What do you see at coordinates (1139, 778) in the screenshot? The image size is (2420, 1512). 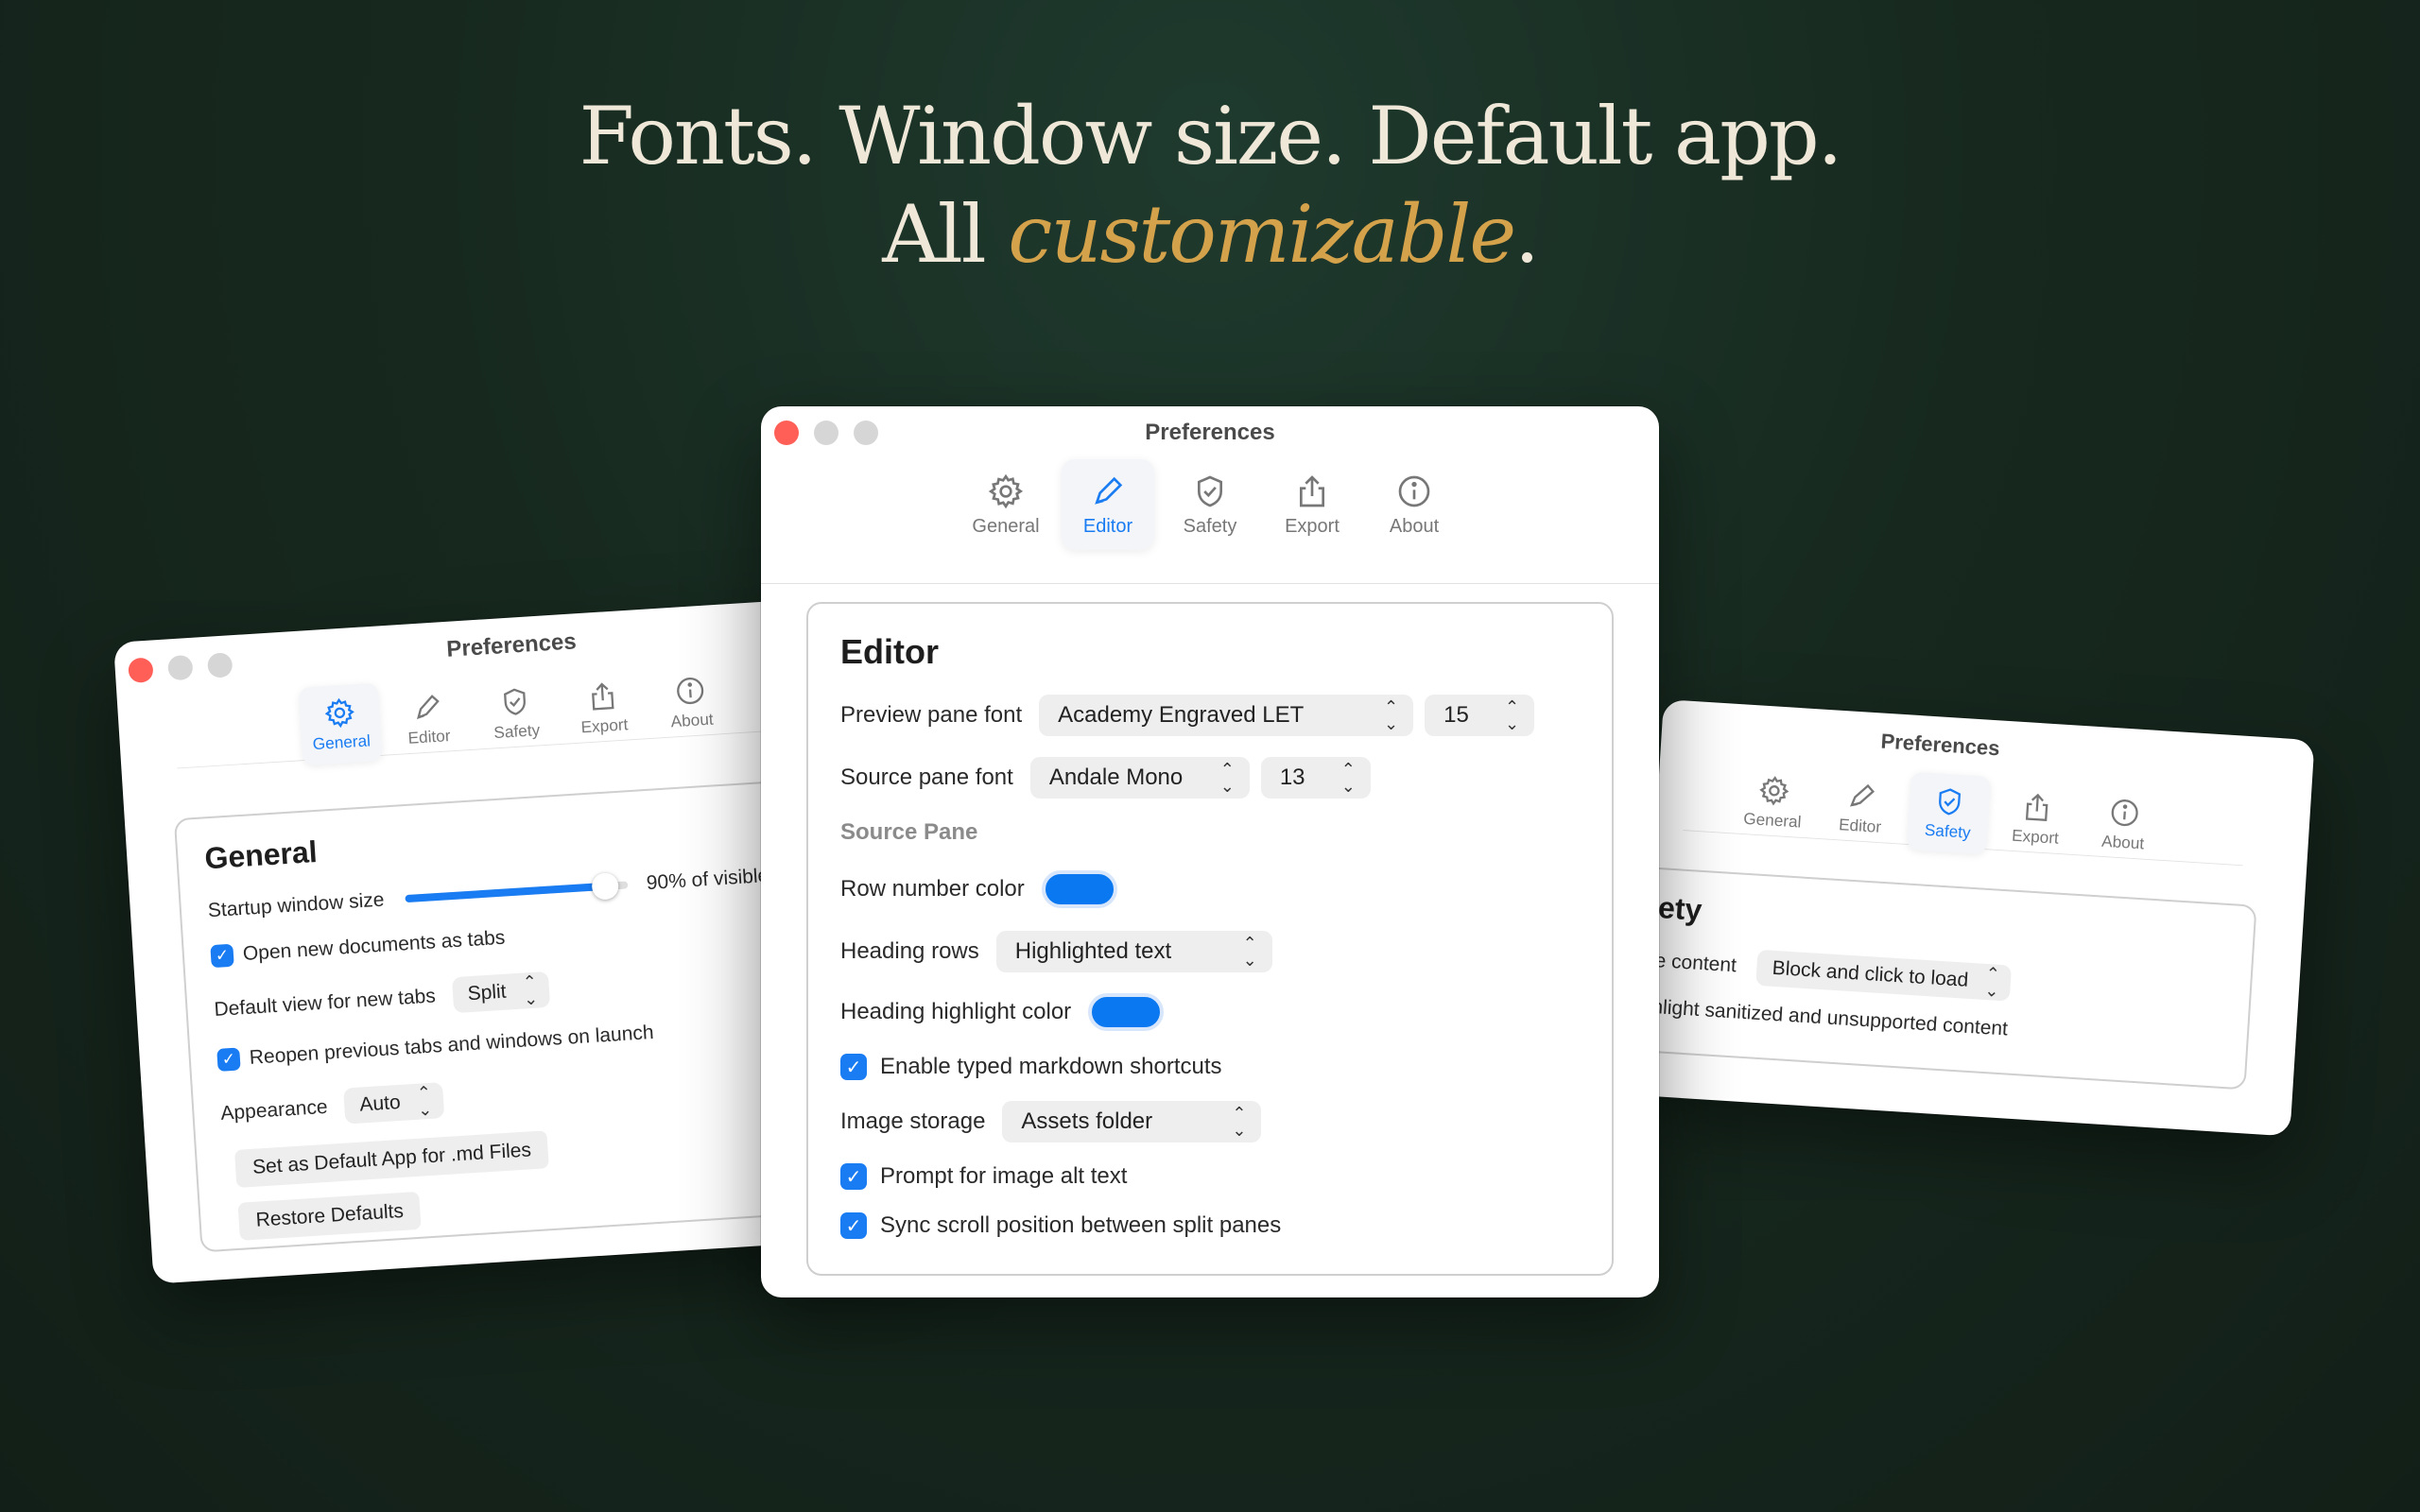 I see `source-font-popup: Andale Mono ⌃ ⌄` at bounding box center [1139, 778].